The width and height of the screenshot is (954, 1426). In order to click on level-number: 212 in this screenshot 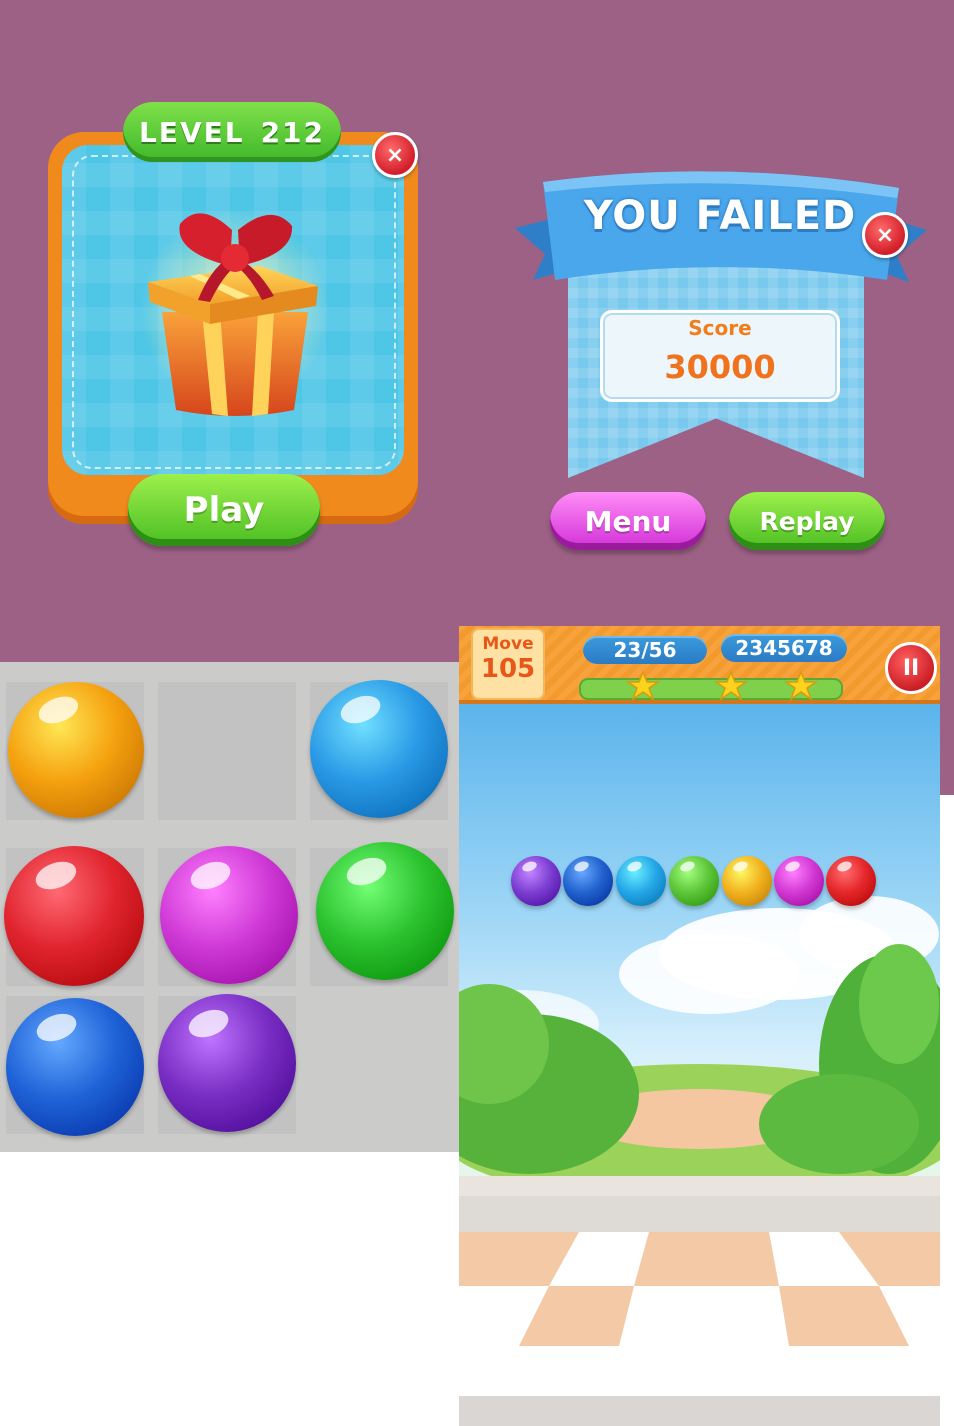, I will do `click(293, 132)`.